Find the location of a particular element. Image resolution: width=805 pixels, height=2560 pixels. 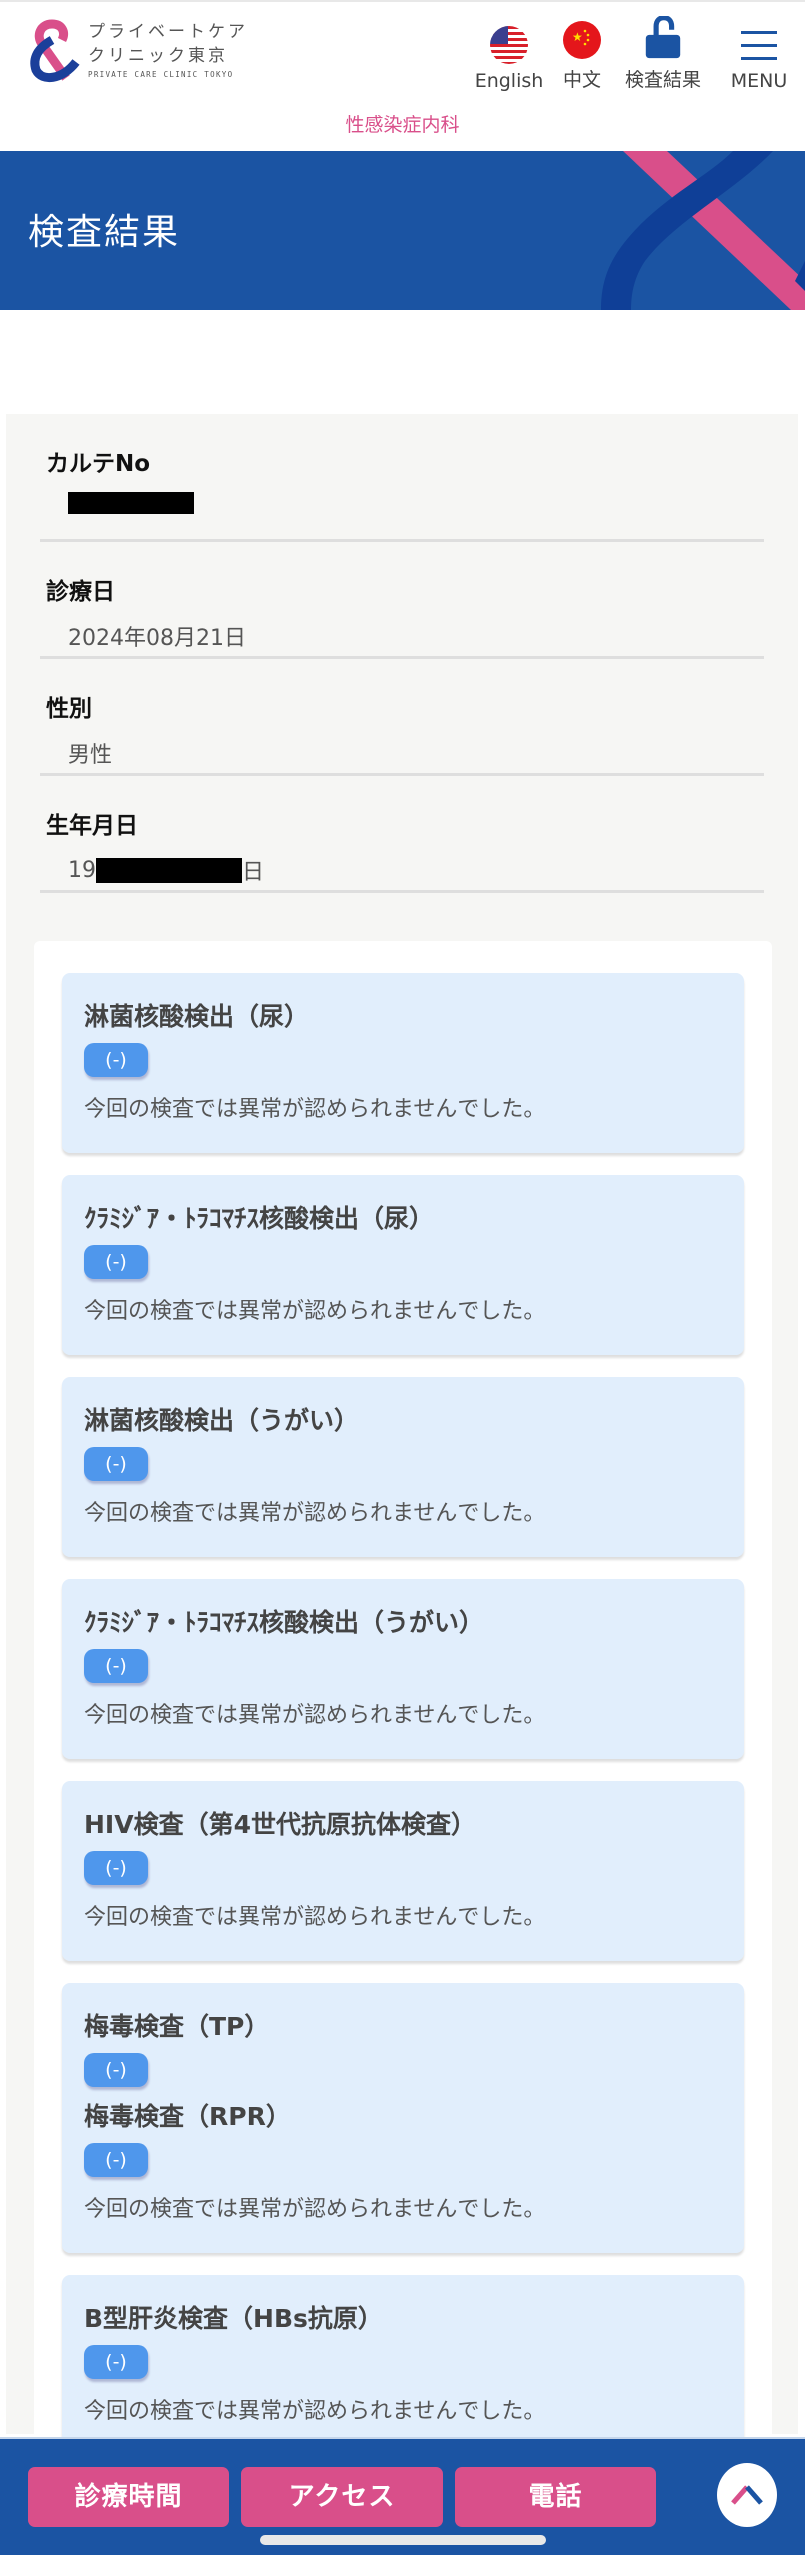

info-row-birthdate: 生年月日 19 日 is located at coordinates (402, 834).